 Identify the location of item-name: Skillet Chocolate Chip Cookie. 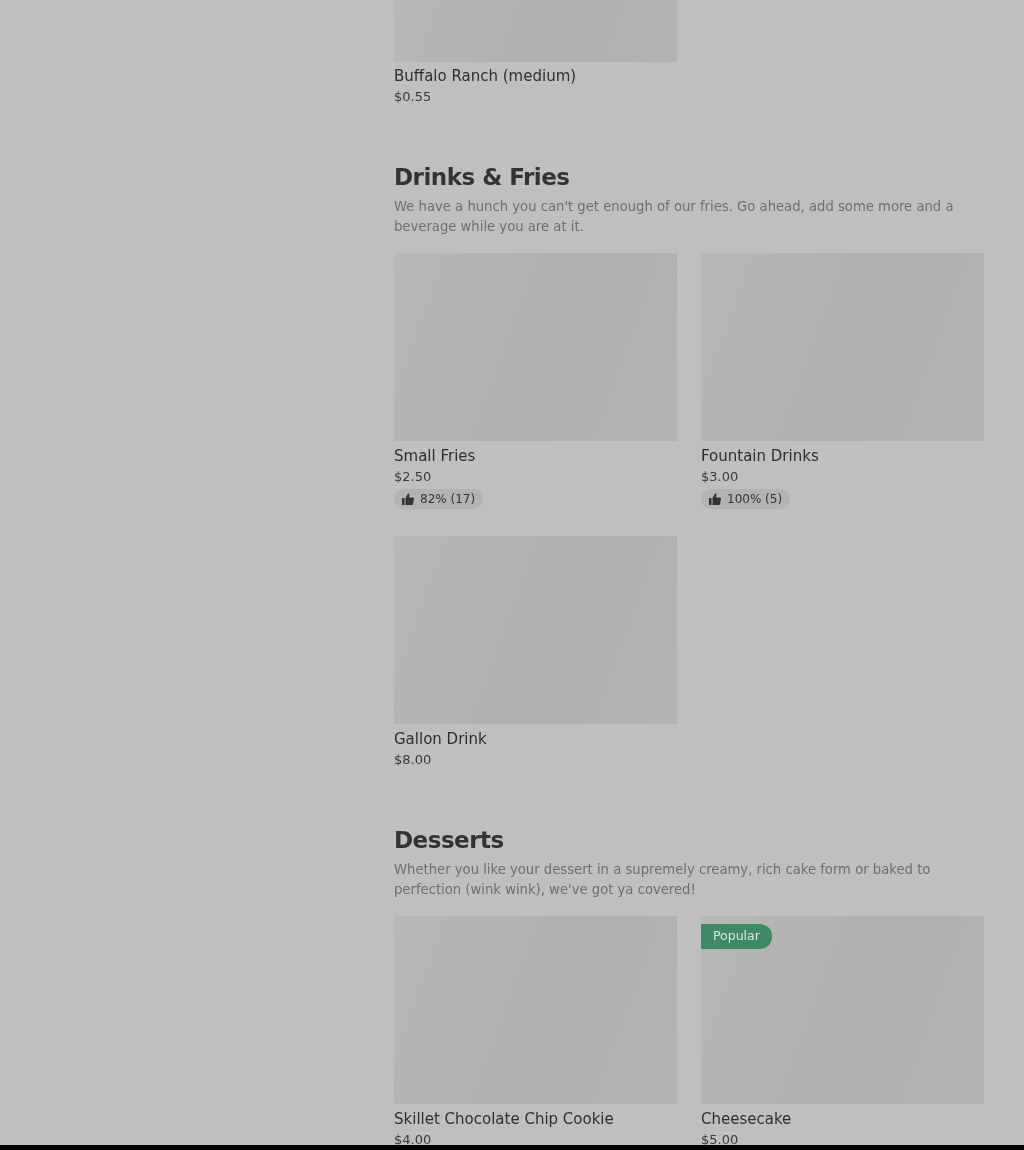
(504, 1119).